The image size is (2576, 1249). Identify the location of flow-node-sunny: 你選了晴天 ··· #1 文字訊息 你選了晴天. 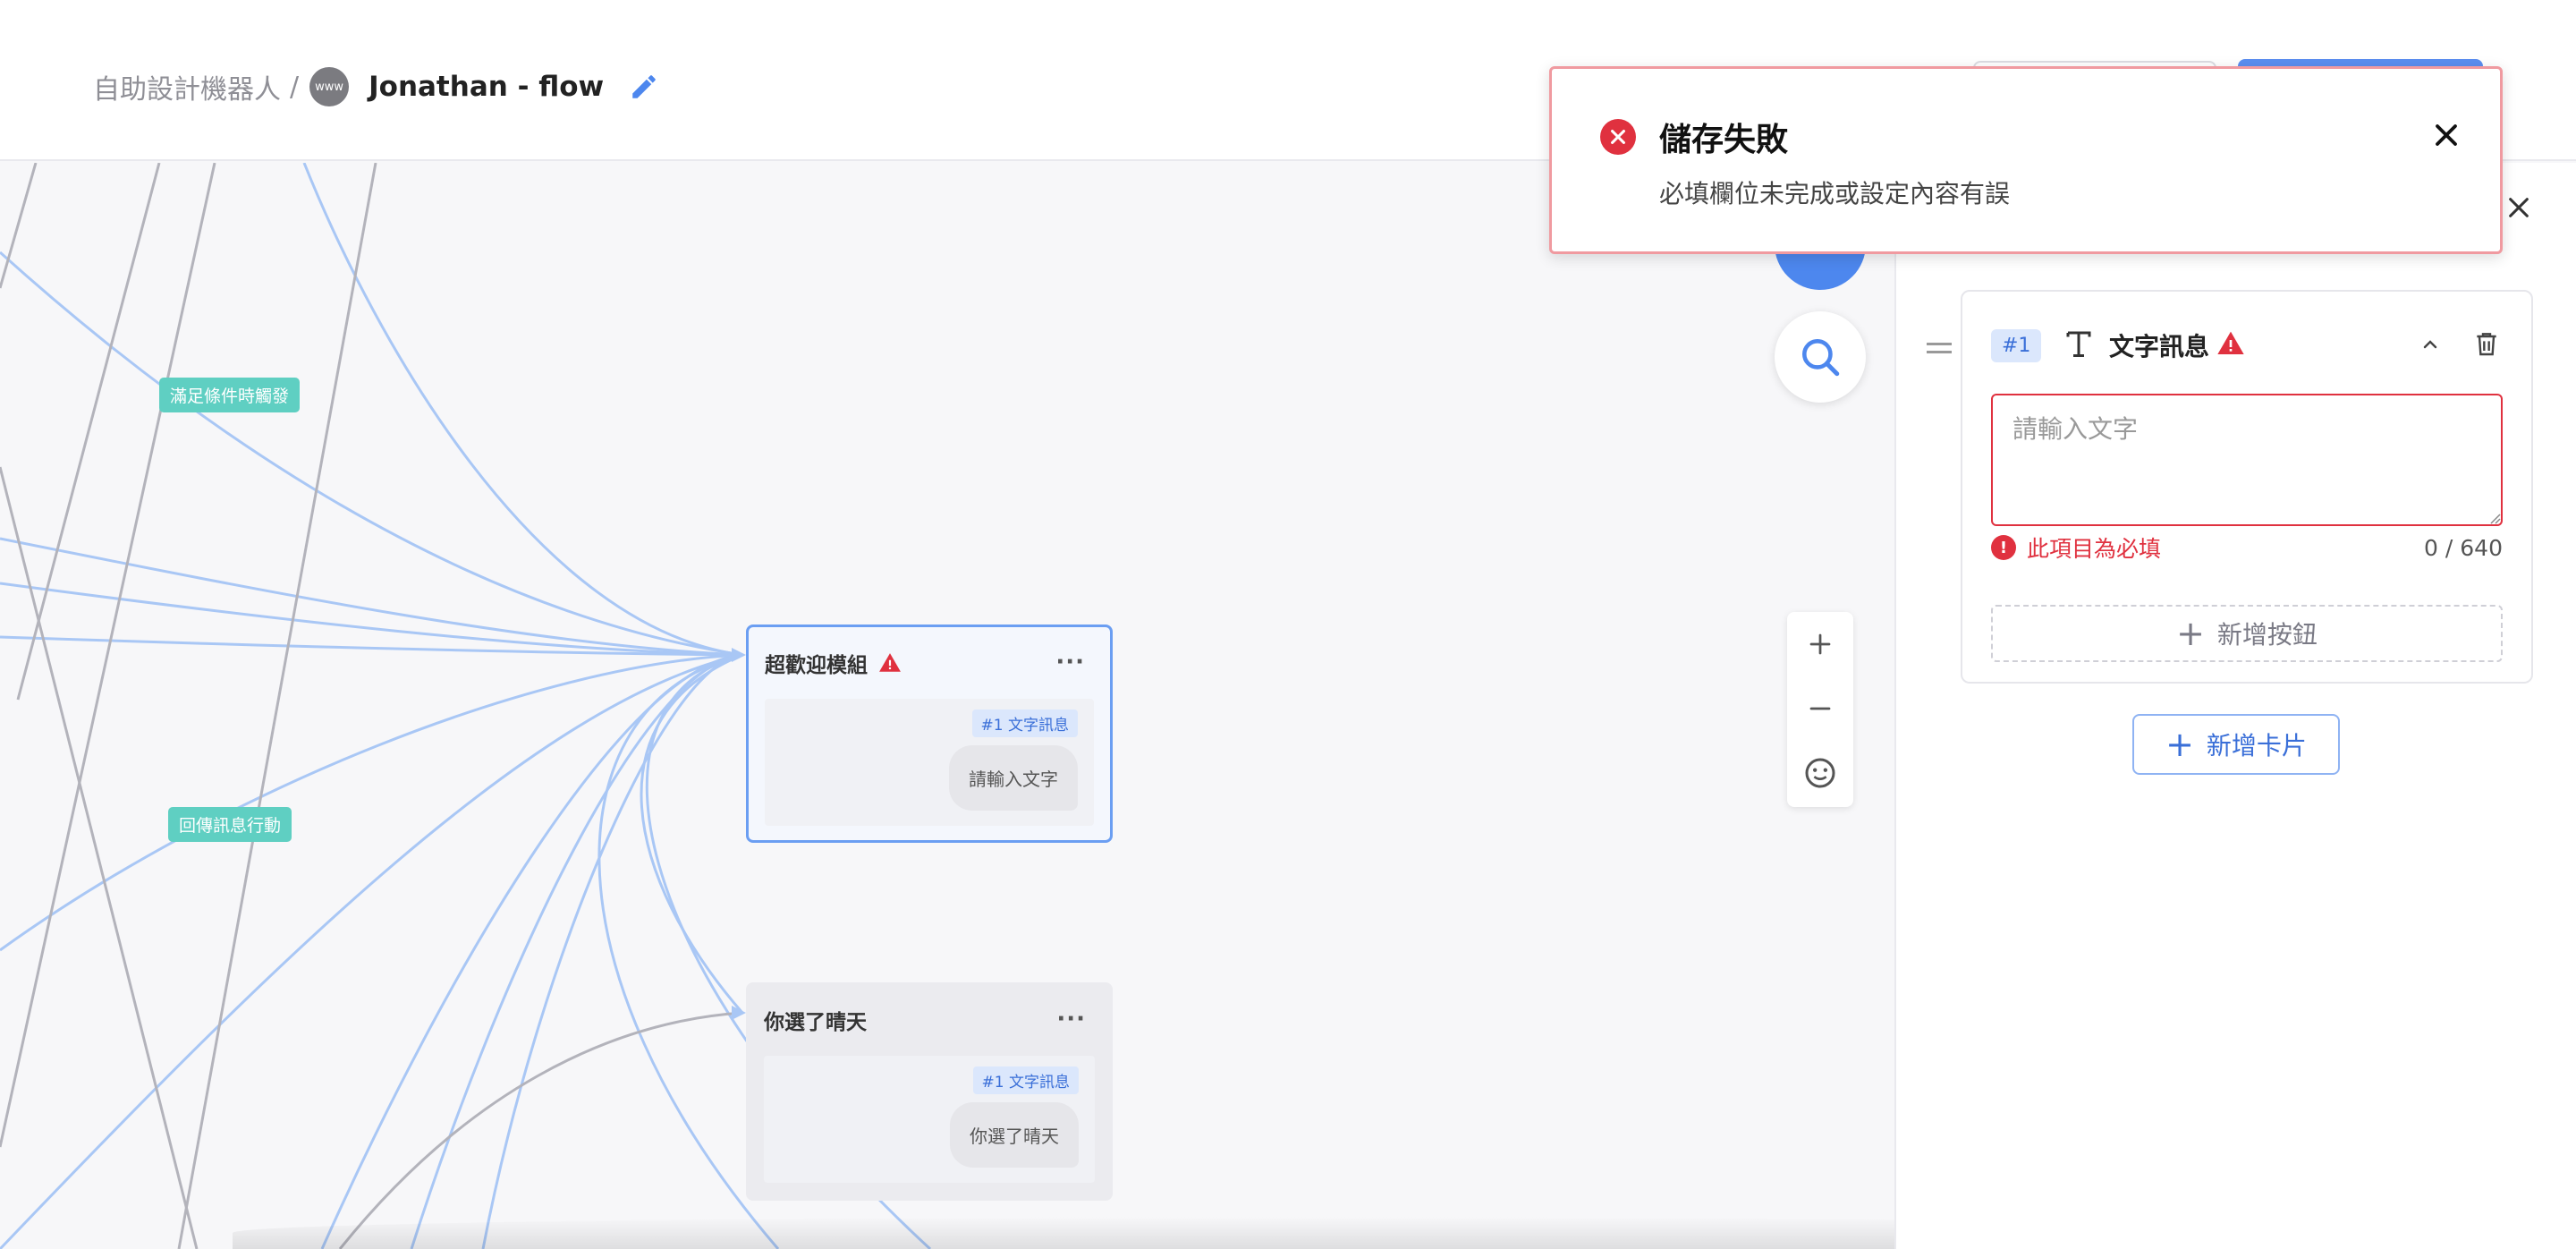
(929, 1091).